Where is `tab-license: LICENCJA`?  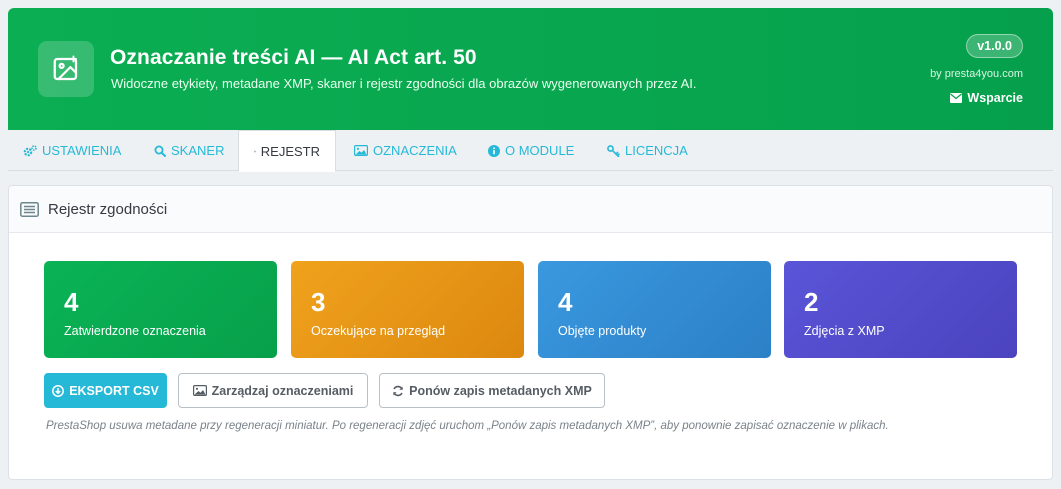 tab-license: LICENCJA is located at coordinates (647, 150).